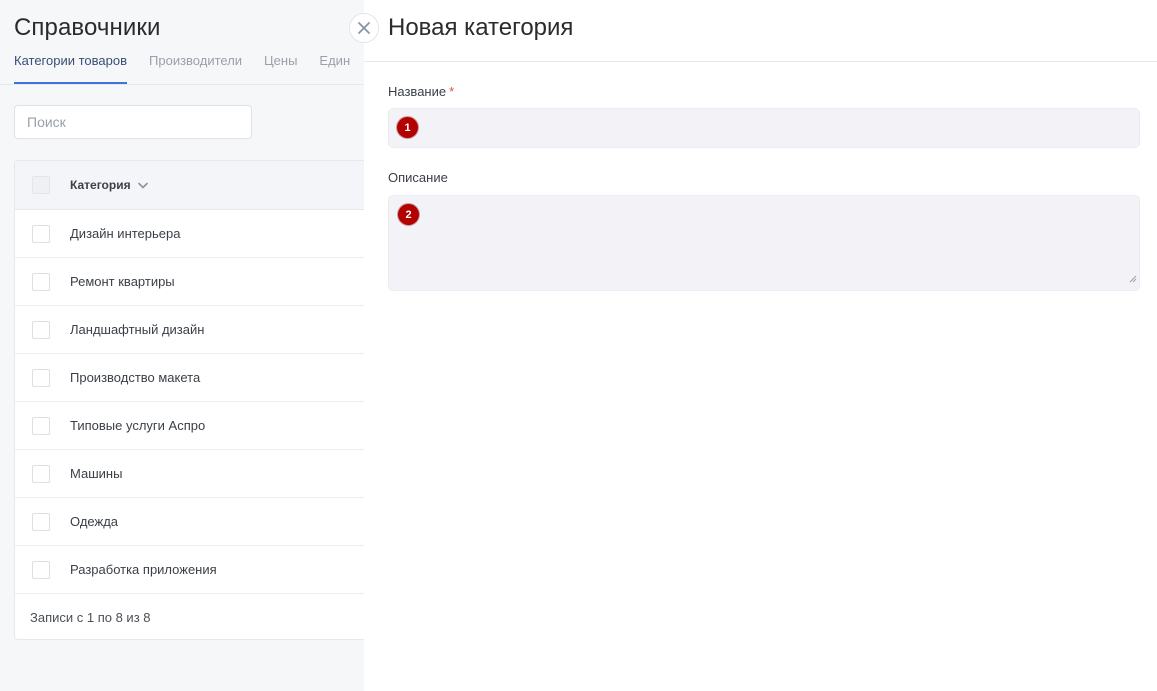  I want to click on category-name: Типовые услуги Аспро, so click(138, 425).